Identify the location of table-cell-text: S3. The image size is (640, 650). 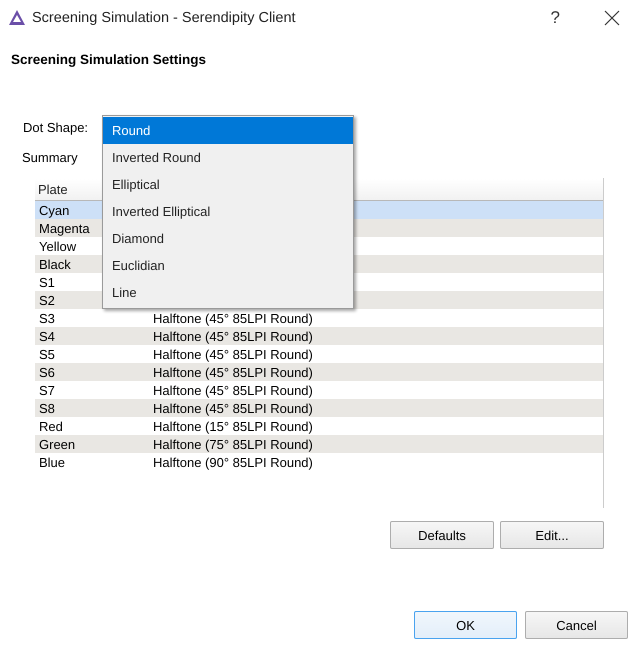
(46, 318).